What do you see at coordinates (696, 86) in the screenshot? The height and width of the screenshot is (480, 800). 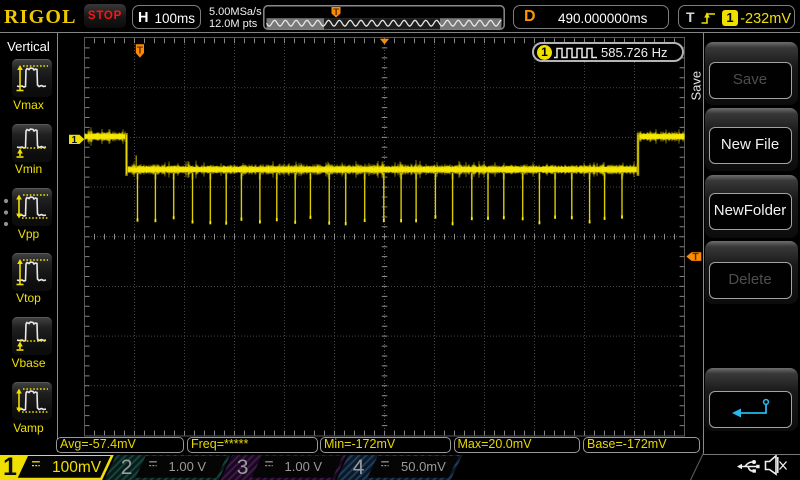 I see `svg-text: Save` at bounding box center [696, 86].